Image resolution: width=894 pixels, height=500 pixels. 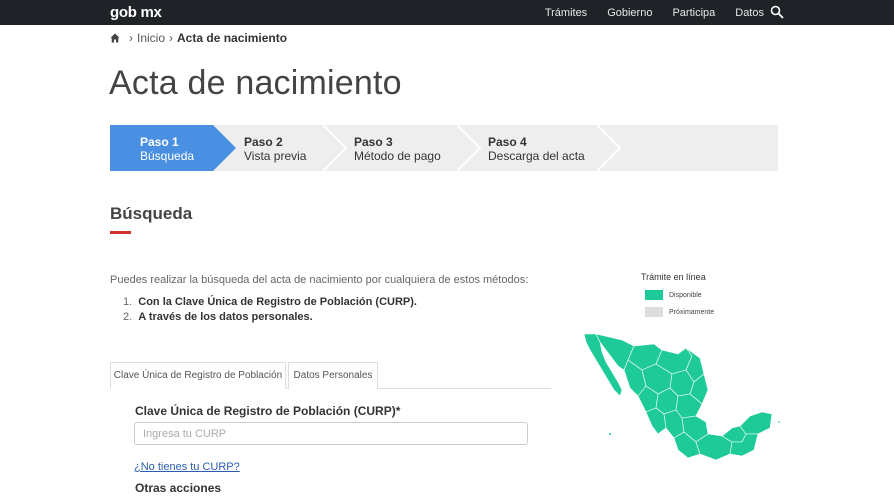 I want to click on legend-label: Disponible, so click(x=685, y=295).